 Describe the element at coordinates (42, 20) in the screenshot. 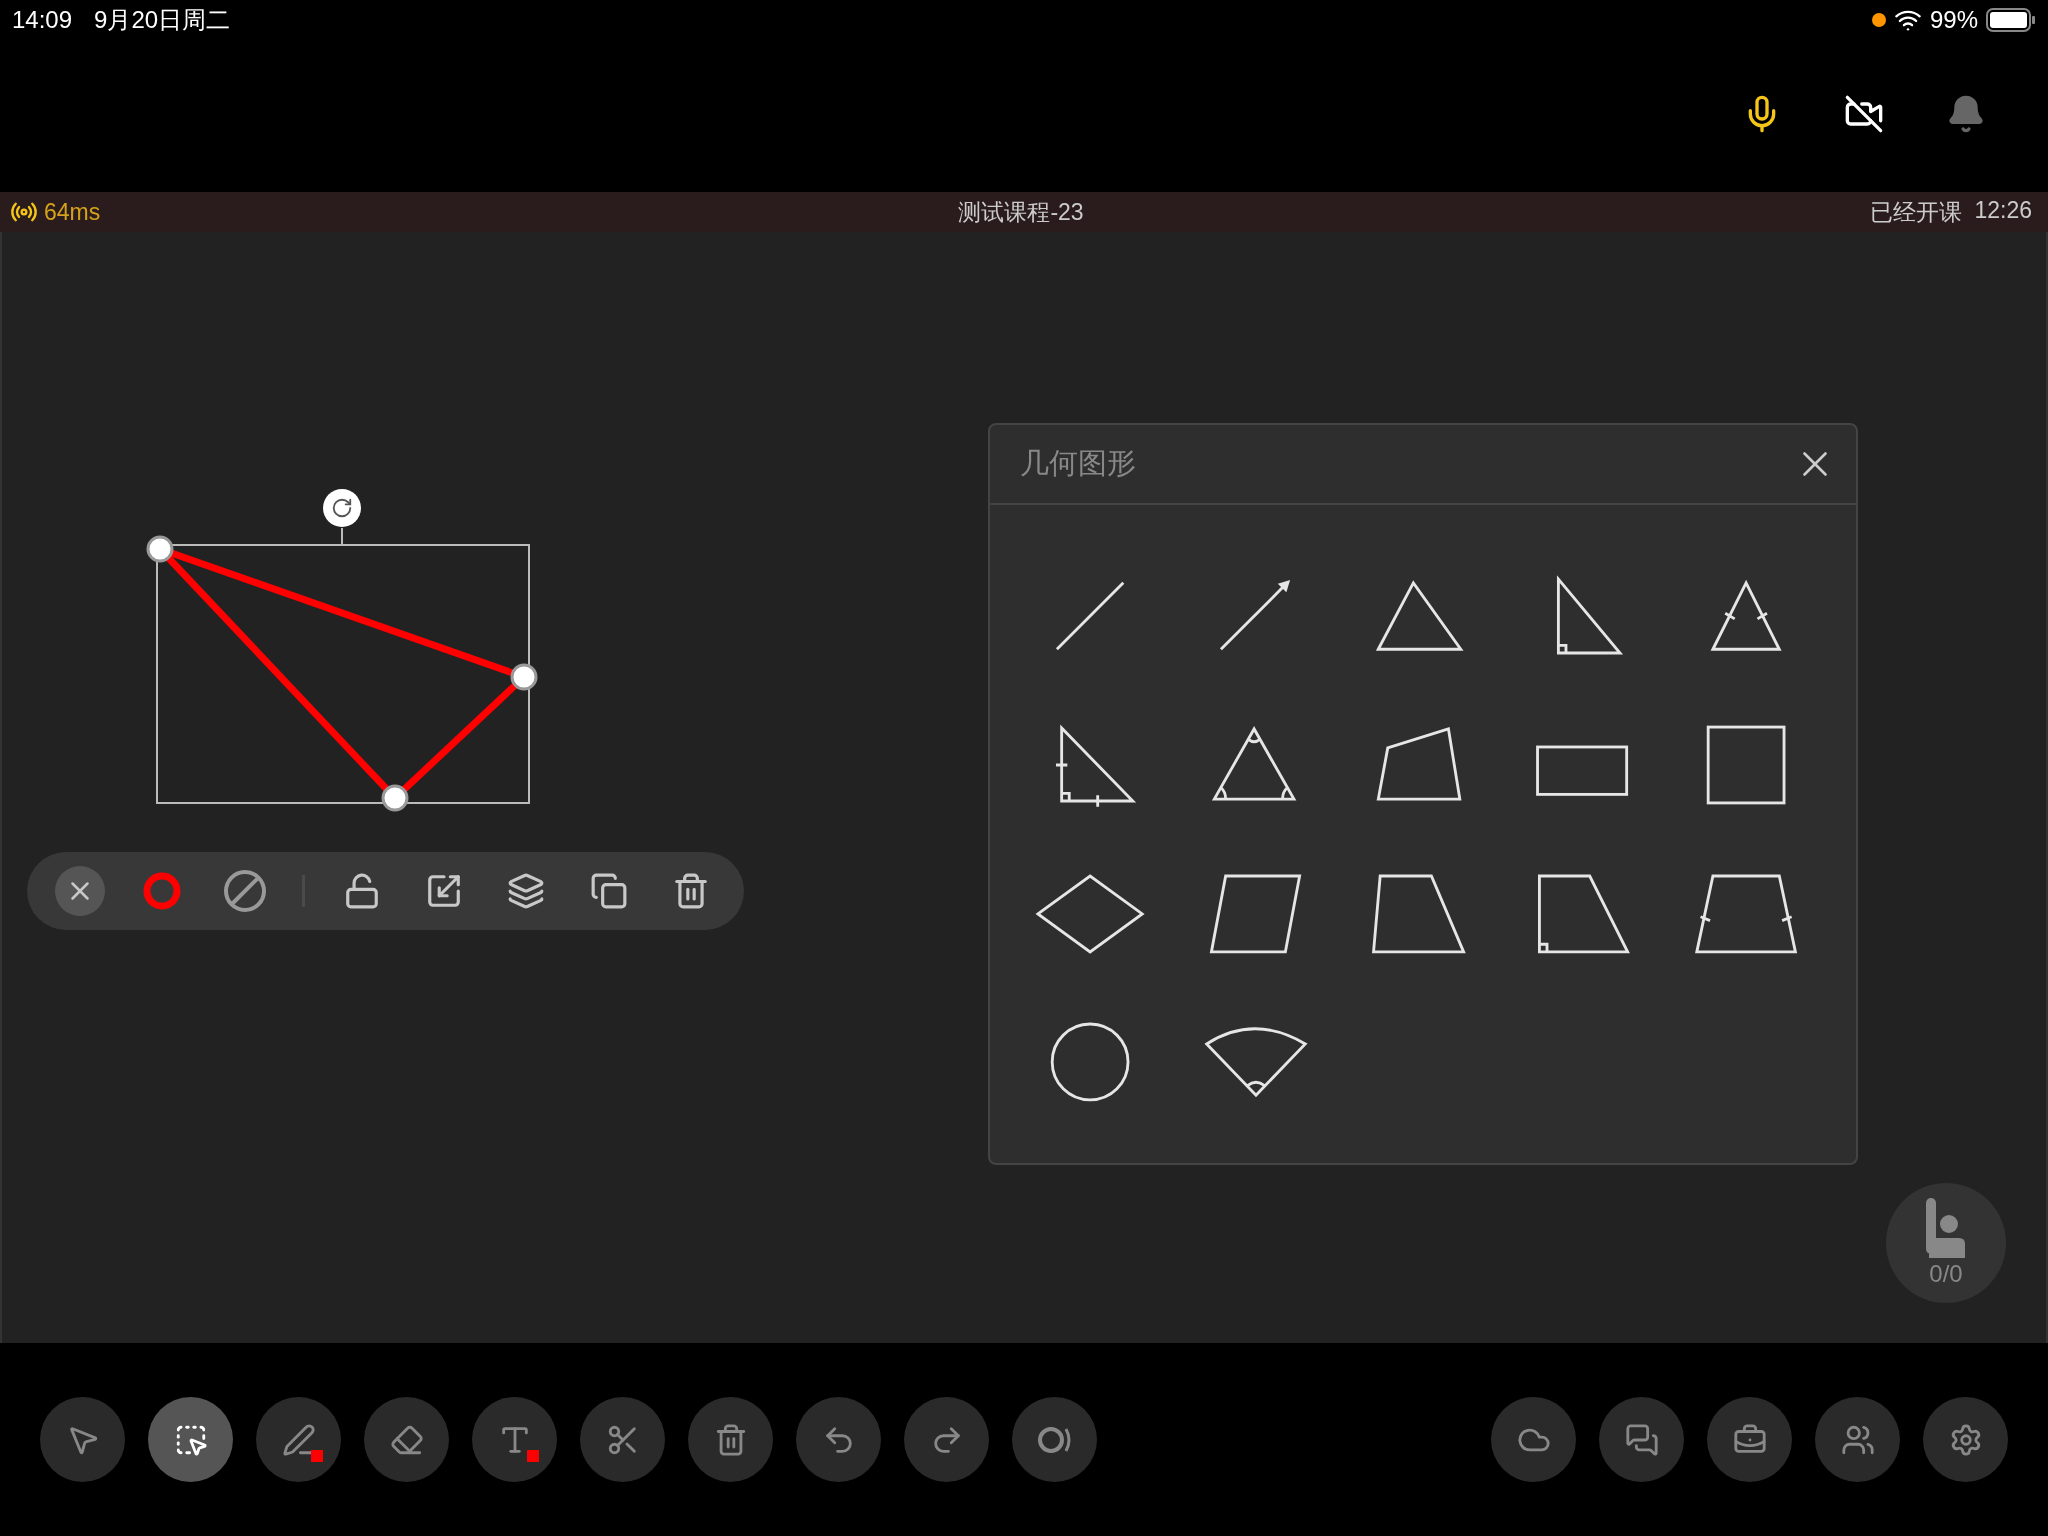

I see `clock-time: 14:09` at that location.